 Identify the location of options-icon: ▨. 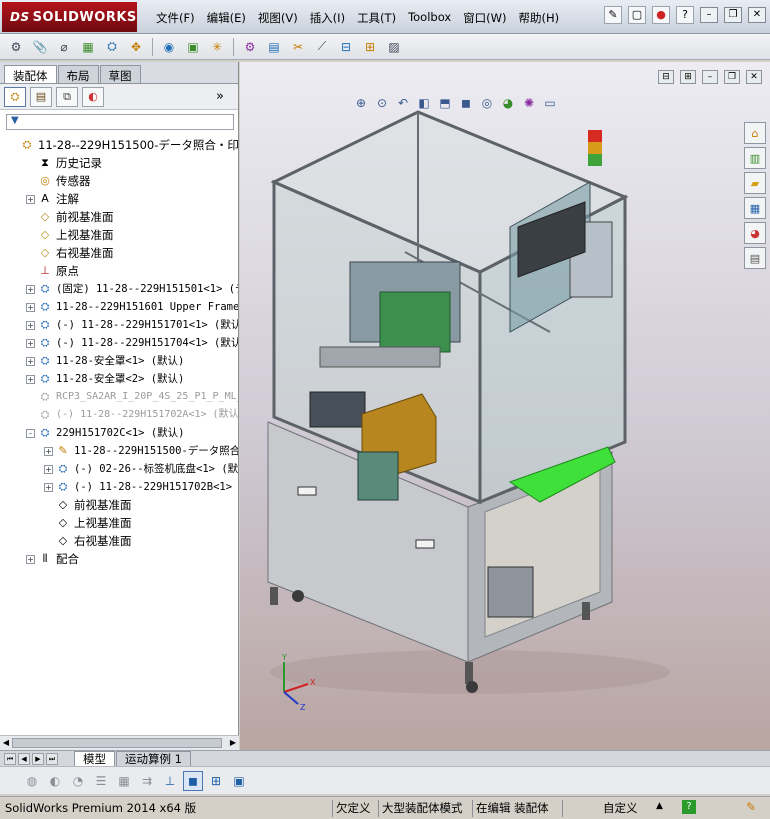
(394, 47).